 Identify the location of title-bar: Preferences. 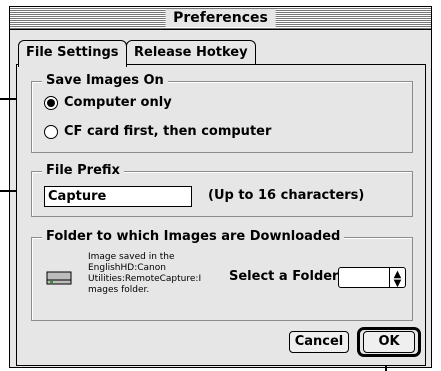
(220, 18).